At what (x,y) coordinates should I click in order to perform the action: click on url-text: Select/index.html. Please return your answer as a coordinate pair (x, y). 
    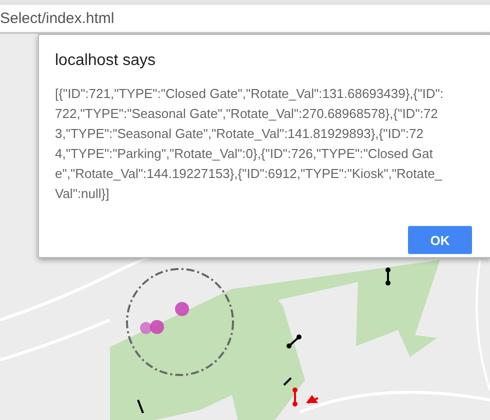
    Looking at the image, I should click on (57, 16).